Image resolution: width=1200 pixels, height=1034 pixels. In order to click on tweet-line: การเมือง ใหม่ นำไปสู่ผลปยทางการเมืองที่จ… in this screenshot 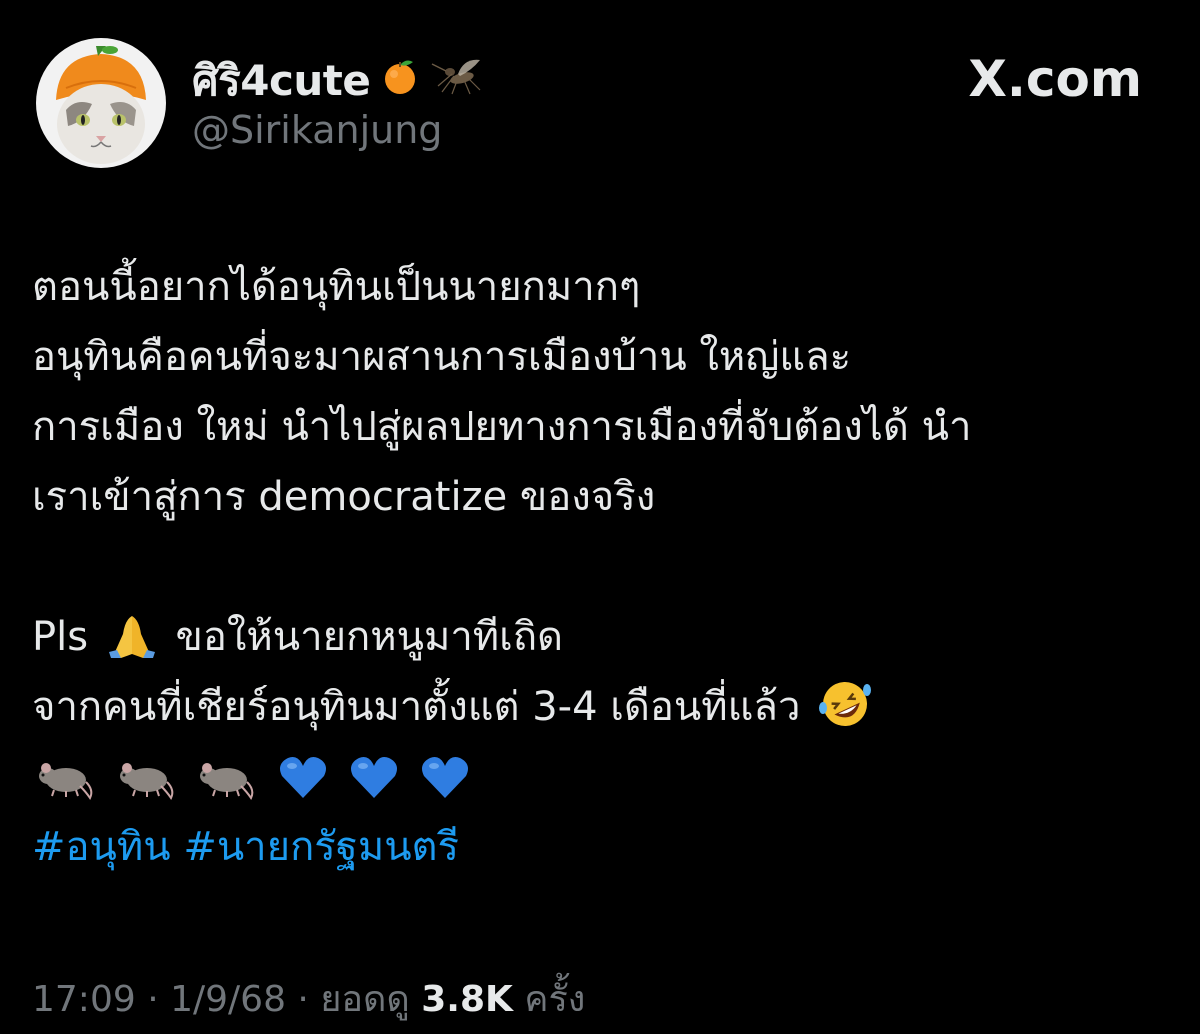, I will do `click(502, 427)`.